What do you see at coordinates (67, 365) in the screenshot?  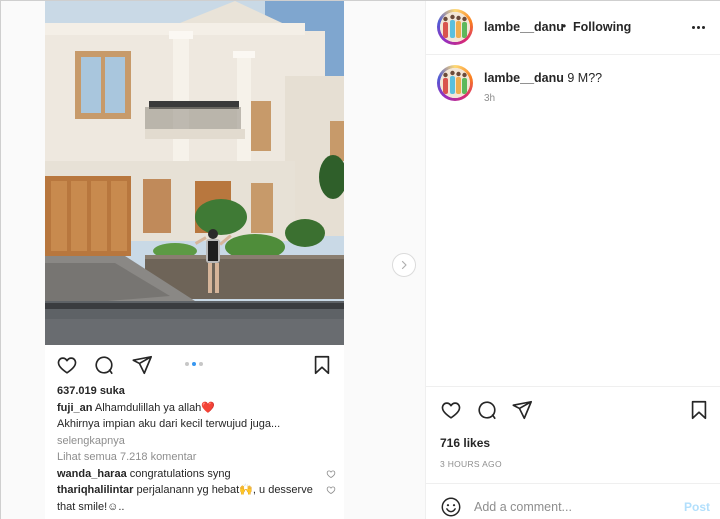 I see `heart-icon` at bounding box center [67, 365].